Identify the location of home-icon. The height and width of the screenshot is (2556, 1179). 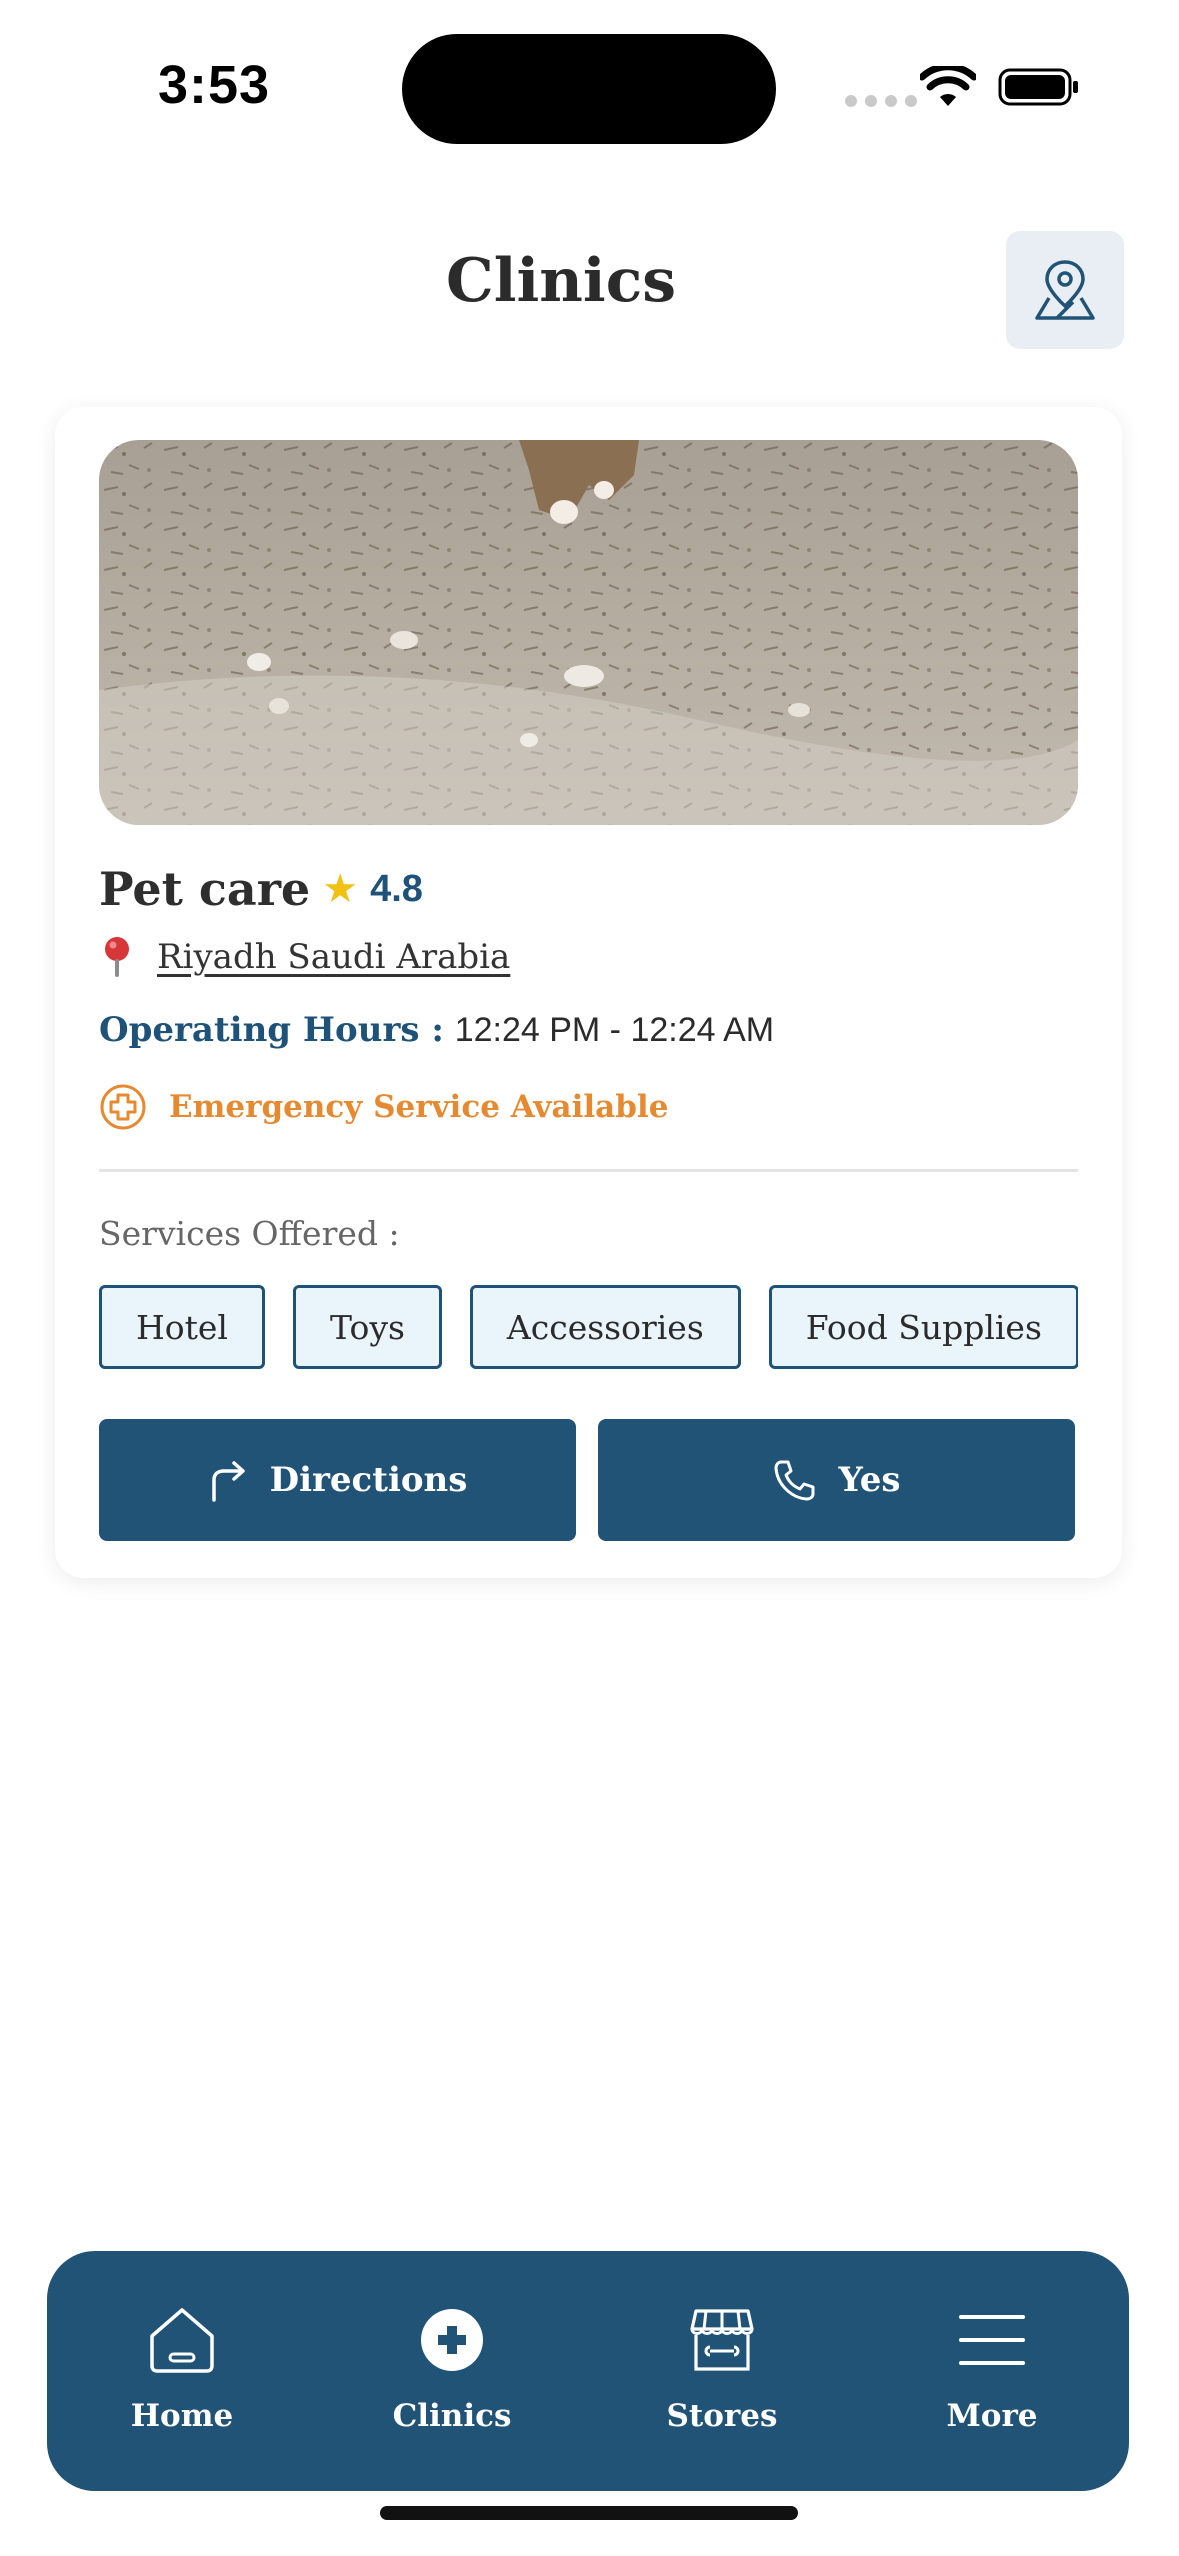
(182, 2340).